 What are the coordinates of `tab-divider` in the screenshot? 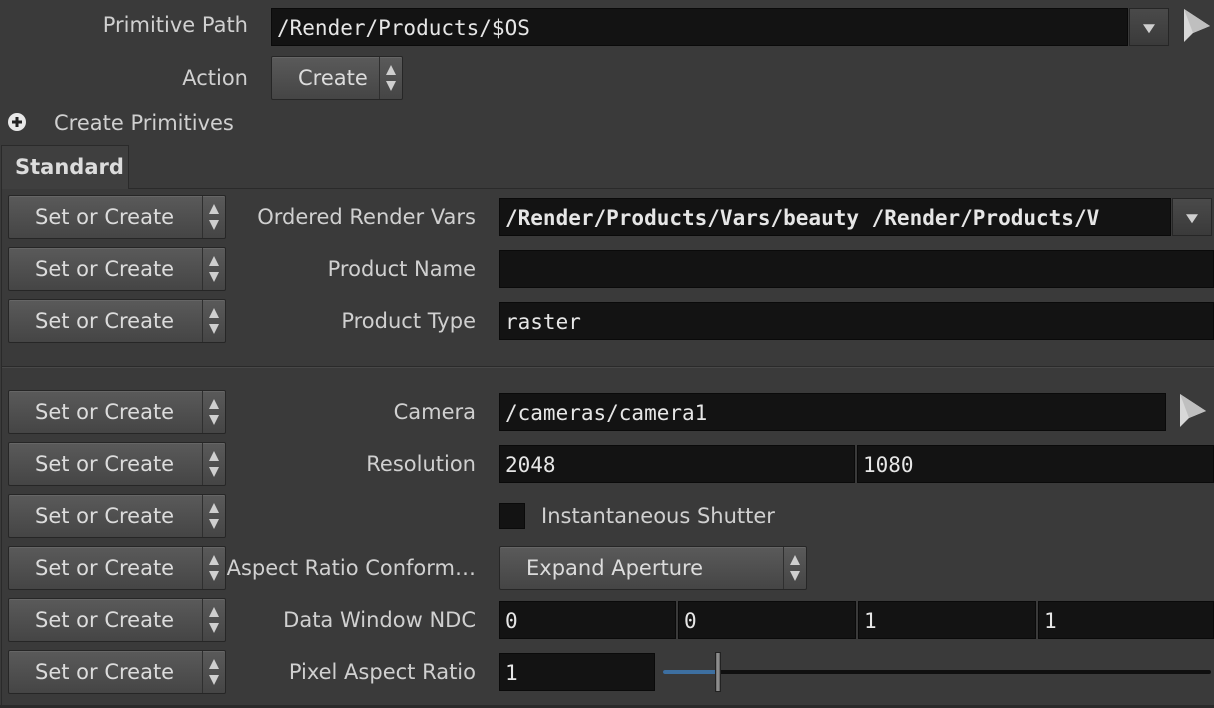 It's located at (671, 188).